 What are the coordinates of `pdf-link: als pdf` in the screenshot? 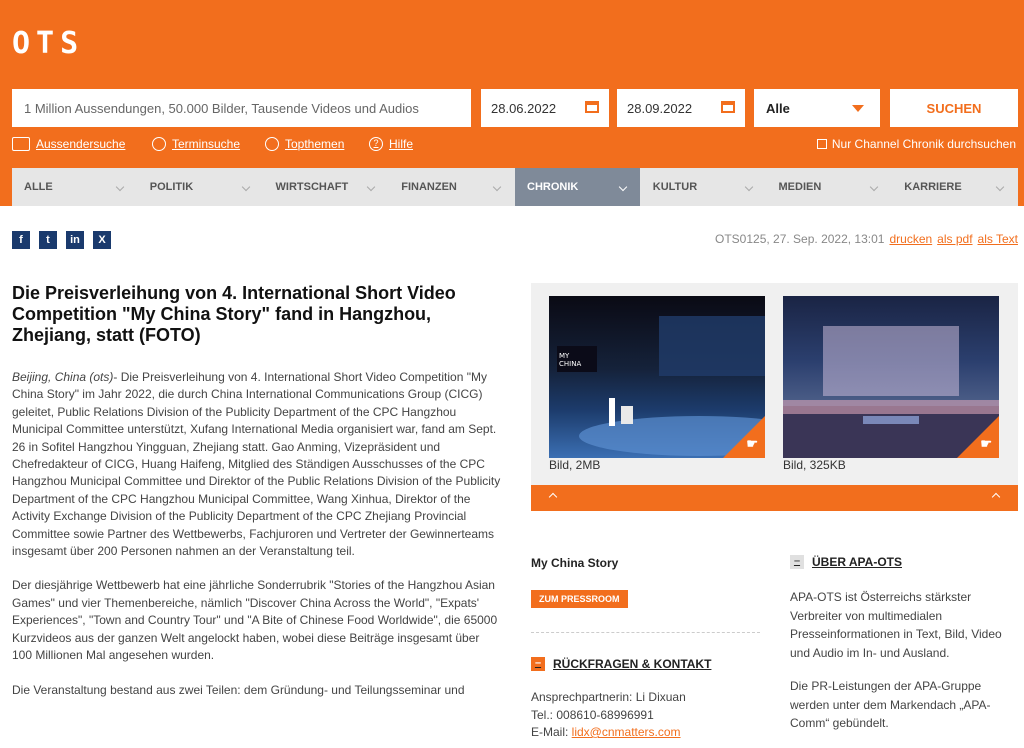 It's located at (954, 239).